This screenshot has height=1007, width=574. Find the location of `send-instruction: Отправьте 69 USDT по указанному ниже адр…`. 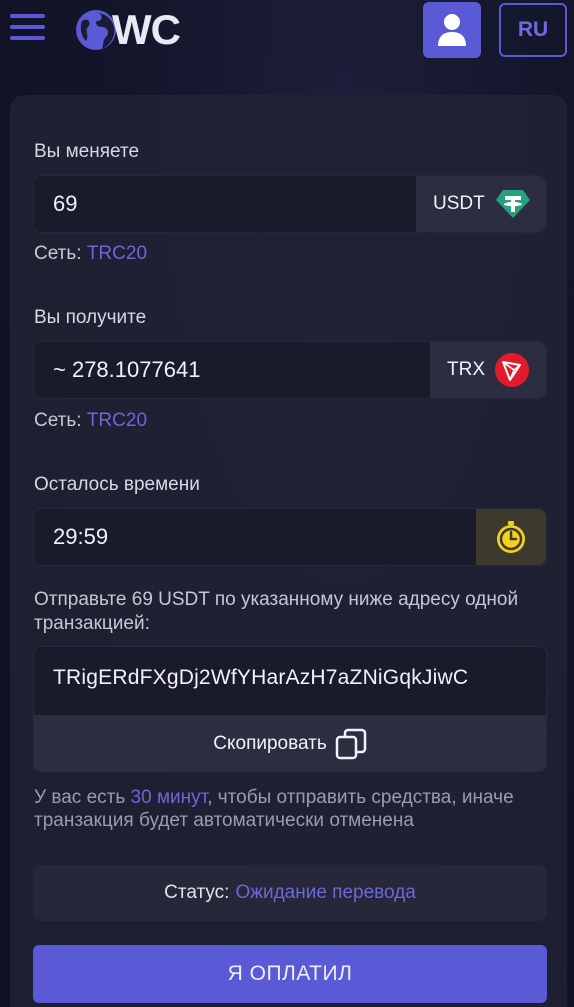

send-instruction: Отправьте 69 USDT по указанному ниже адр… is located at coordinates (276, 611).